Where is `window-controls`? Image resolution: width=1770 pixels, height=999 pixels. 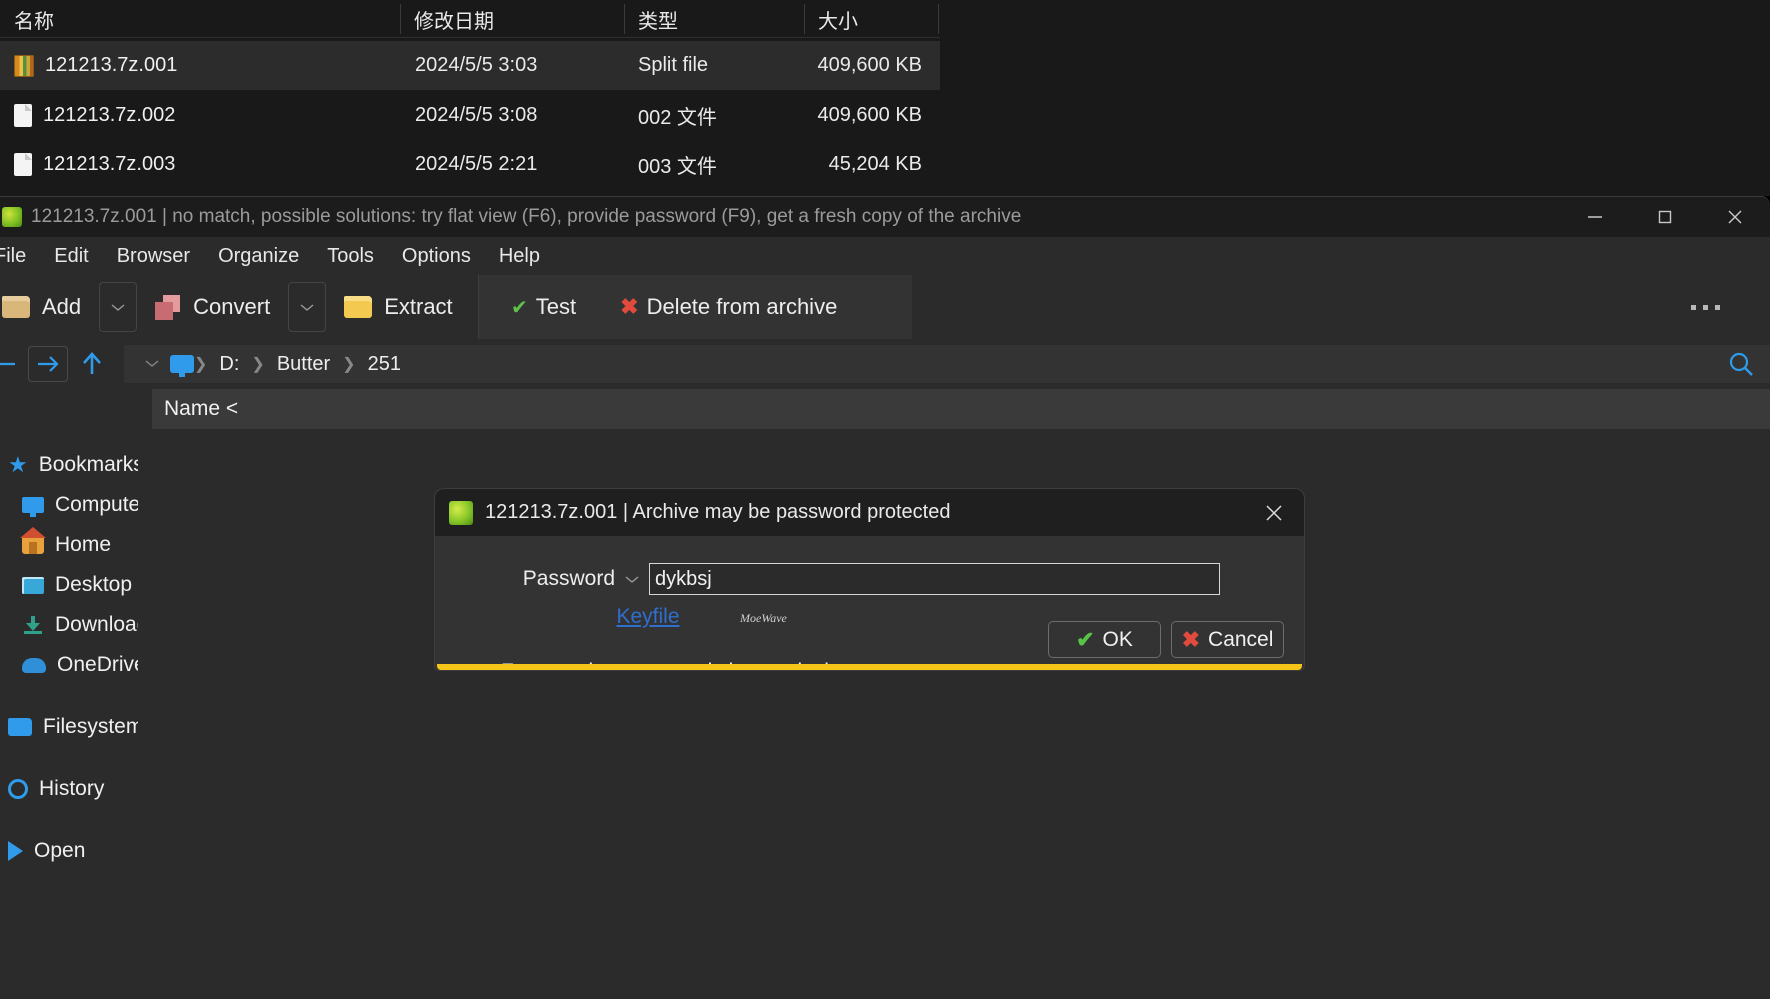
window-controls is located at coordinates (1665, 217).